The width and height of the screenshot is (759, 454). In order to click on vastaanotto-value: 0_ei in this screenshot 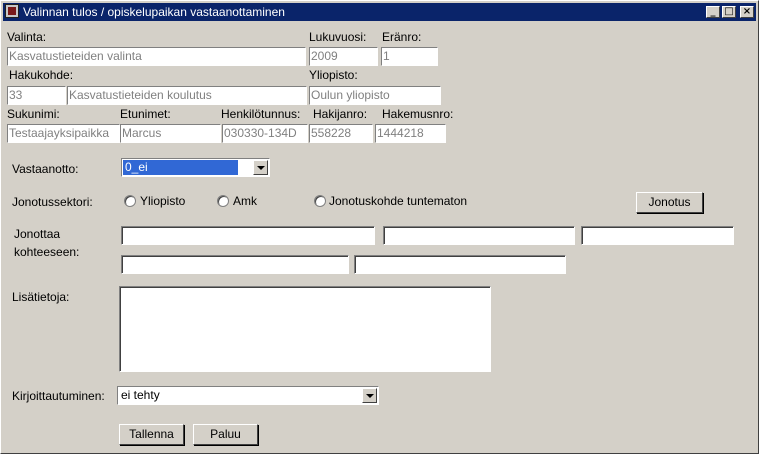, I will do `click(180, 167)`.